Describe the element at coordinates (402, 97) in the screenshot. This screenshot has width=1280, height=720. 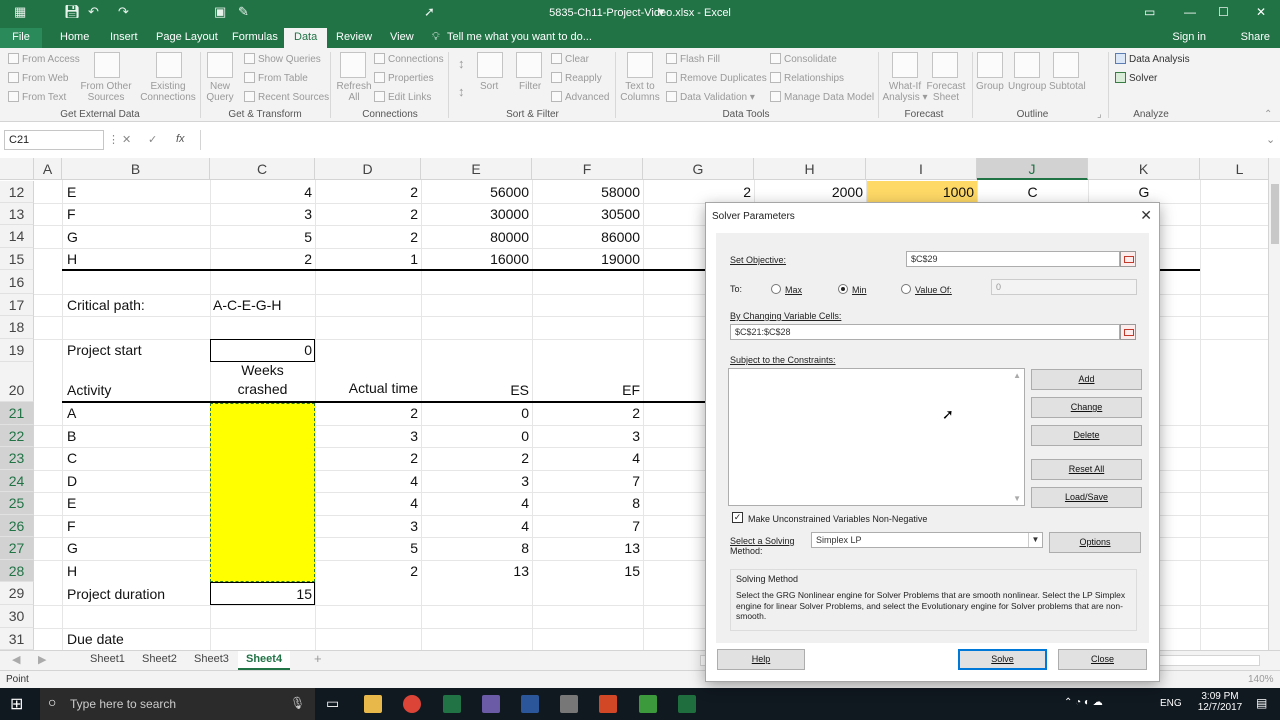
I see `edit-links-button: Edit Links` at that location.